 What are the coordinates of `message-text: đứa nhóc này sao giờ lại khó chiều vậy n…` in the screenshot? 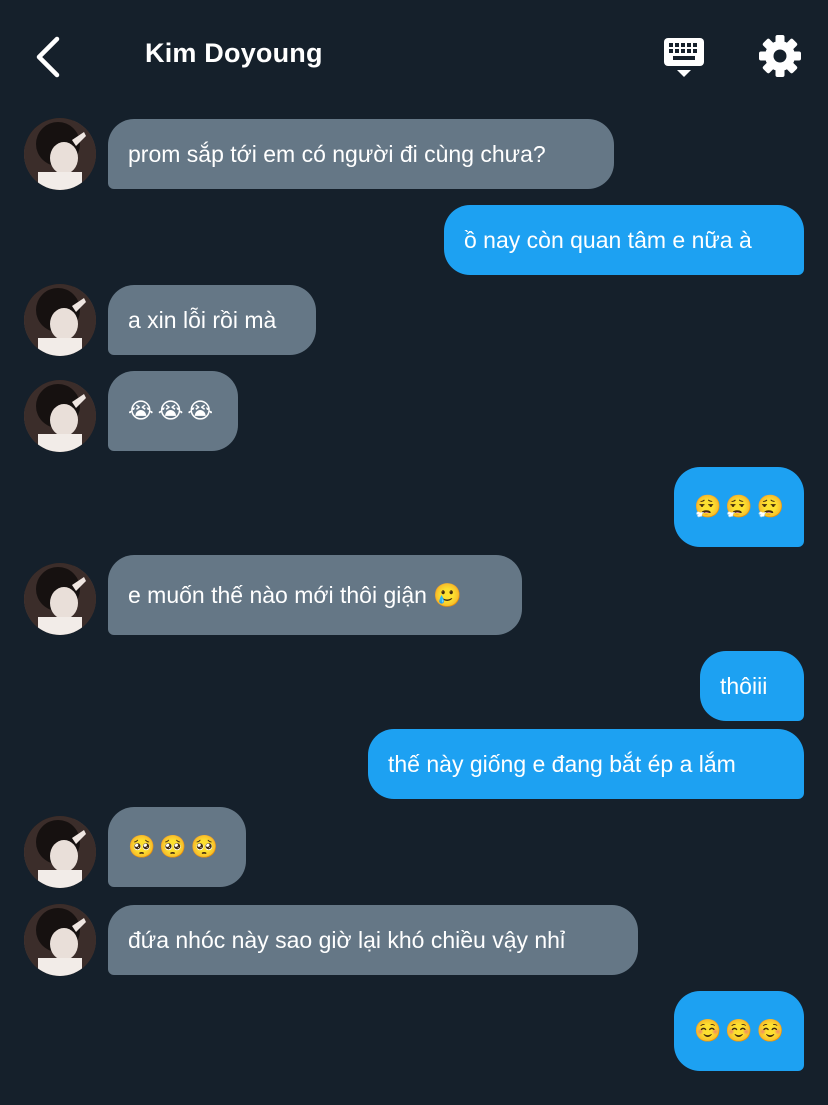 It's located at (347, 939).